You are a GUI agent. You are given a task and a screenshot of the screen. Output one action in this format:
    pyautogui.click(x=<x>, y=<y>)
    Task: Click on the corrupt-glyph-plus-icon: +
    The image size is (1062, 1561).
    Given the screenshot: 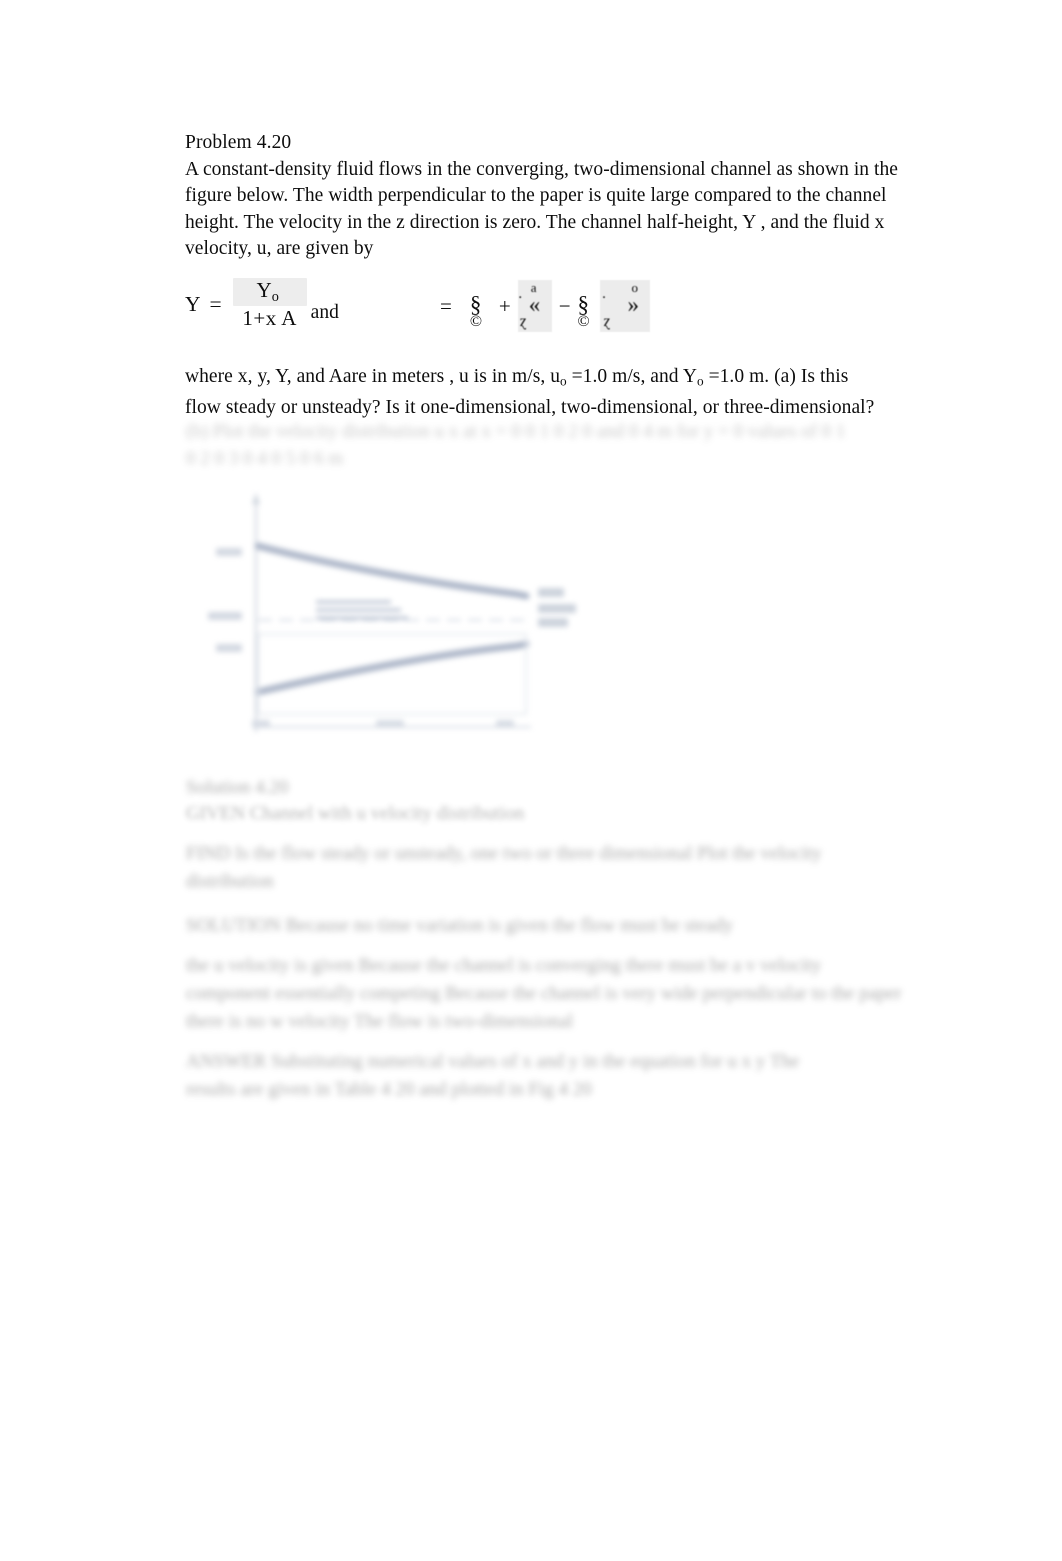 What is the action you would take?
    pyautogui.click(x=504, y=305)
    